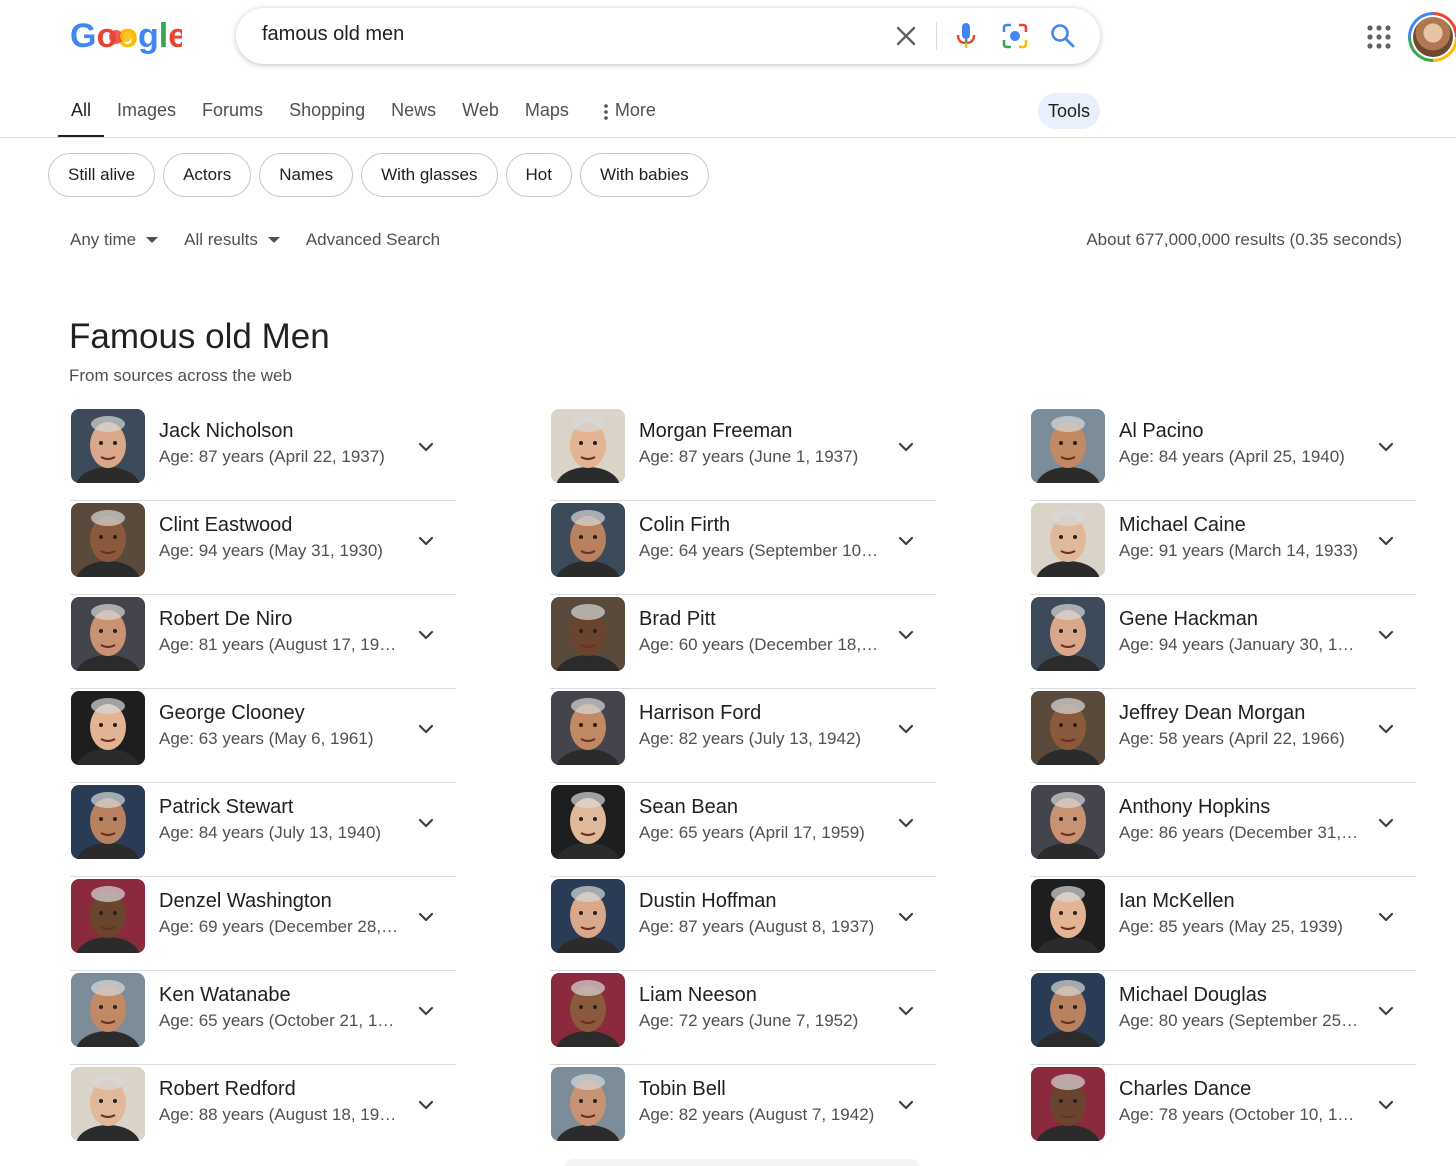  I want to click on person-name: Harrison Ford, so click(700, 713).